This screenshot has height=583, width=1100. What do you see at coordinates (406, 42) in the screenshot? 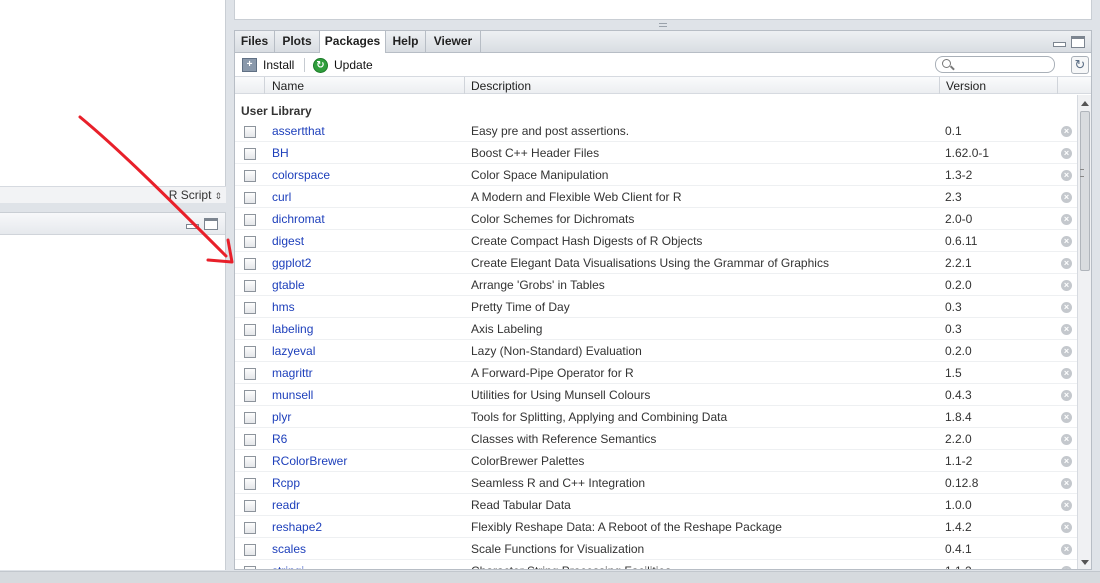
I see `tab-help: Help` at bounding box center [406, 42].